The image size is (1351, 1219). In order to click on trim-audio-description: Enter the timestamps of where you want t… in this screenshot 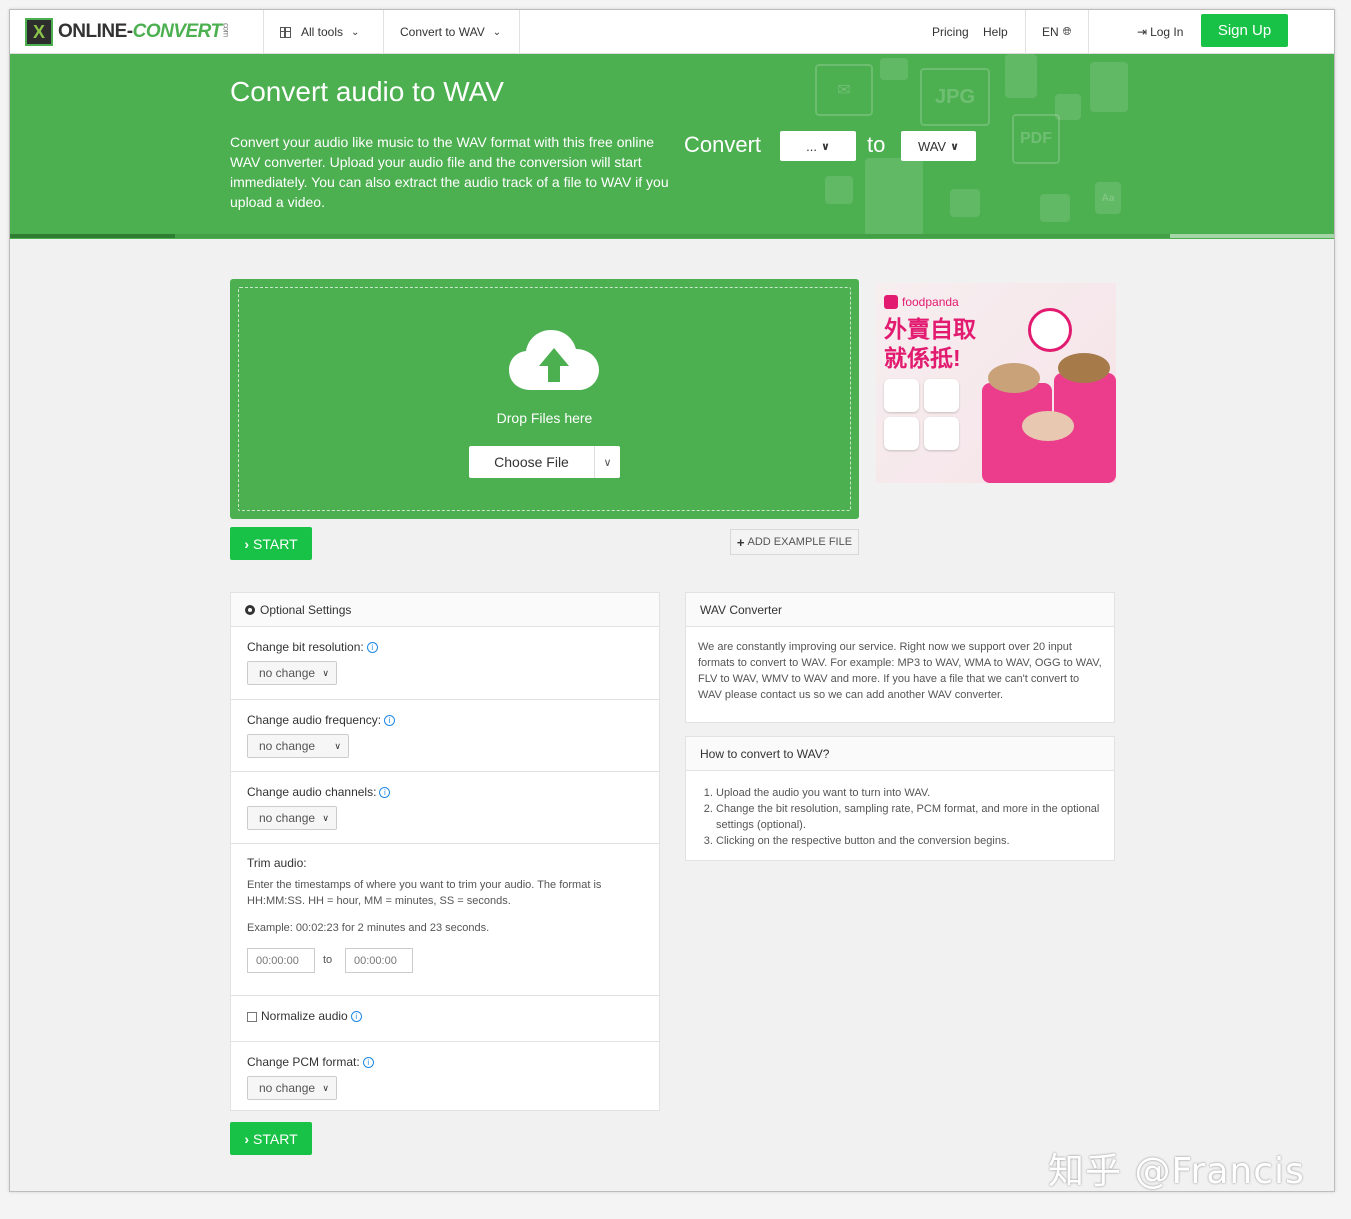, I will do `click(424, 893)`.